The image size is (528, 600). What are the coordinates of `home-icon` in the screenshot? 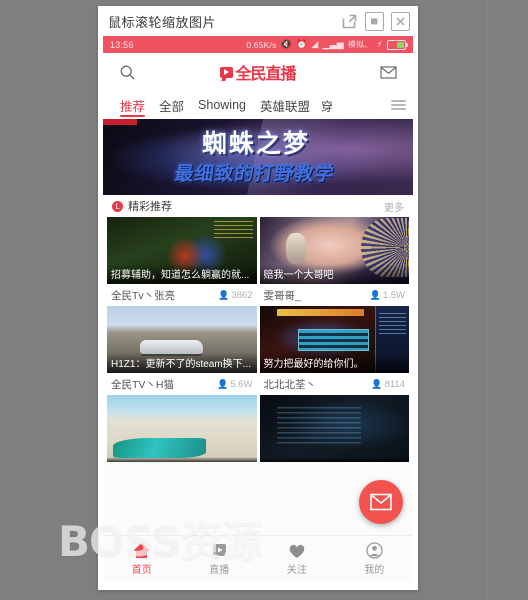 It's located at (142, 550).